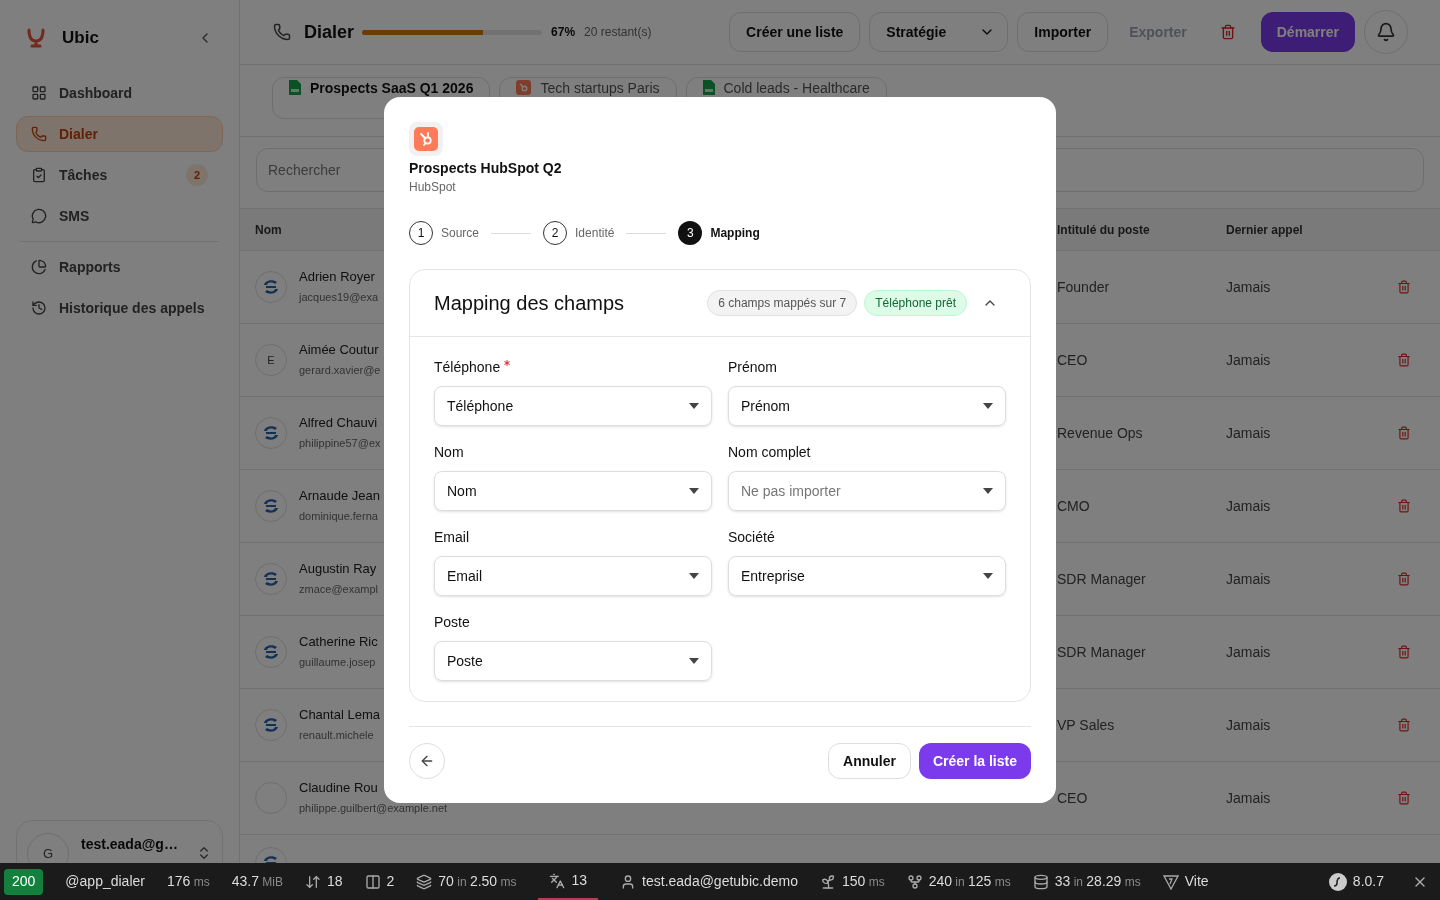 This screenshot has height=900, width=1440. Describe the element at coordinates (334, 881) in the screenshot. I see `toolbar-text: 18` at that location.